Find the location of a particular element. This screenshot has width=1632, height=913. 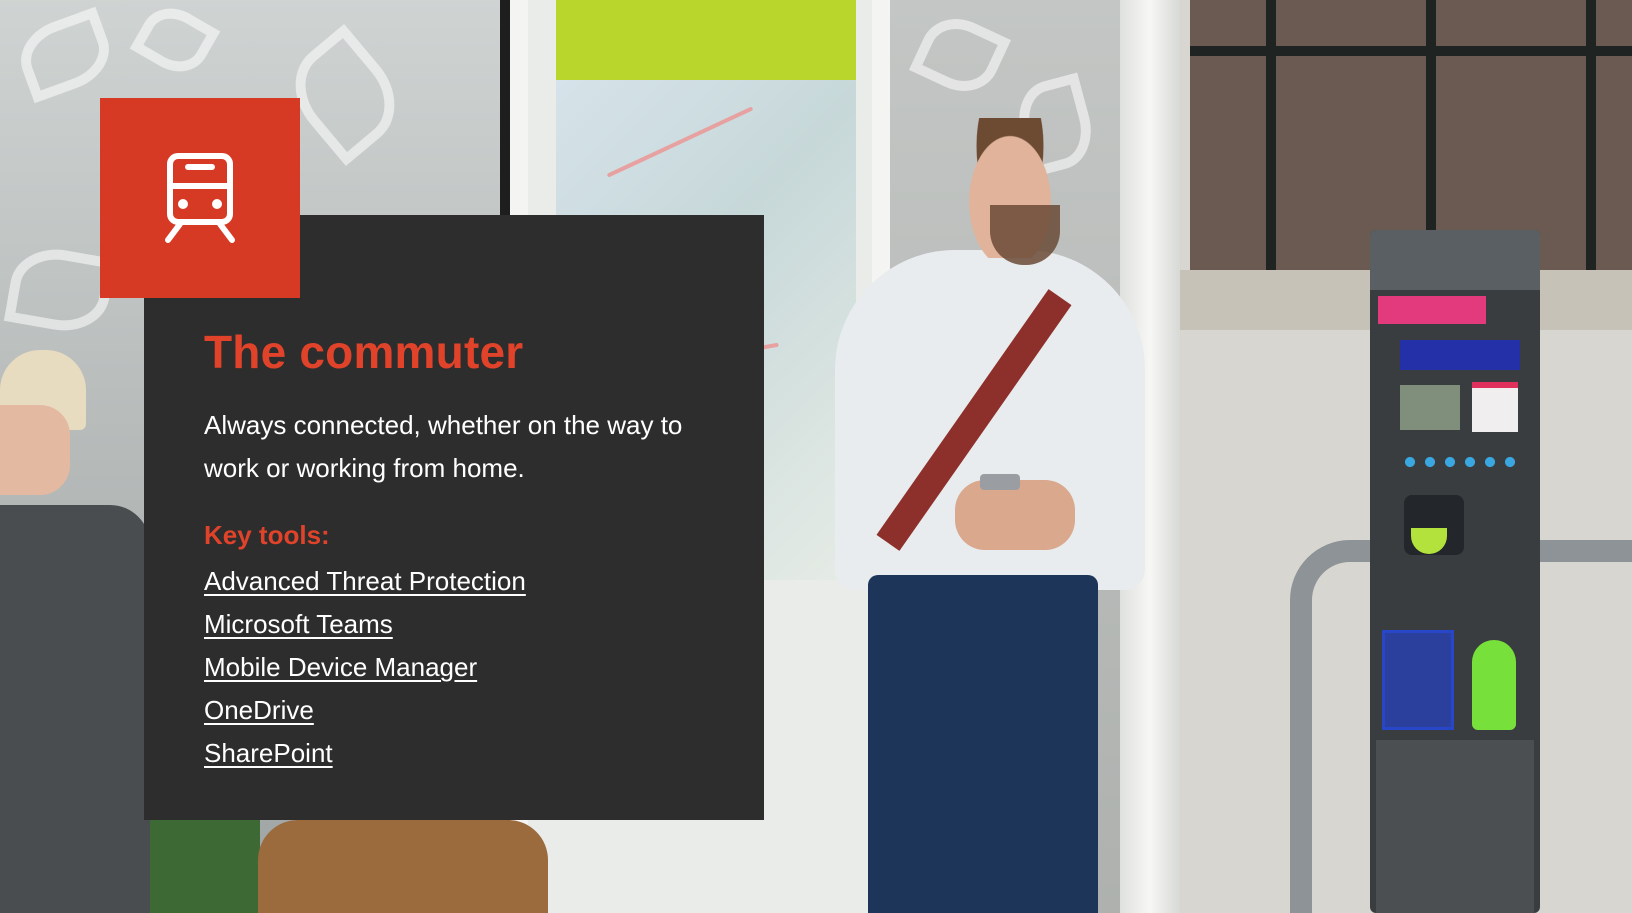

list-item: Mobile Device Manager is located at coordinates (365, 667).